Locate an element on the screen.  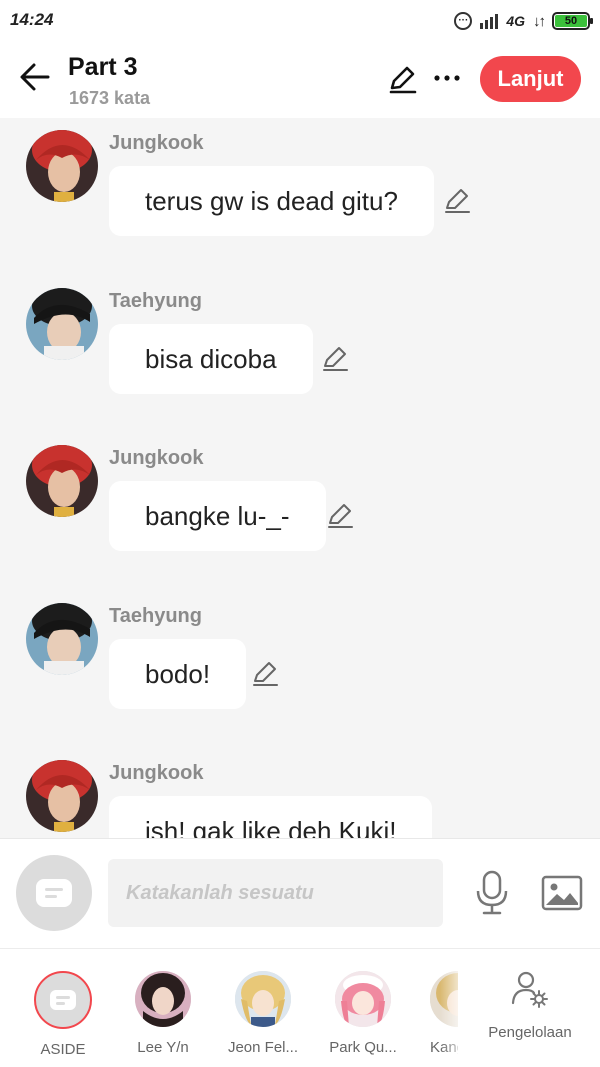
message-bubble: bisa dicoba is located at coordinates (211, 359).